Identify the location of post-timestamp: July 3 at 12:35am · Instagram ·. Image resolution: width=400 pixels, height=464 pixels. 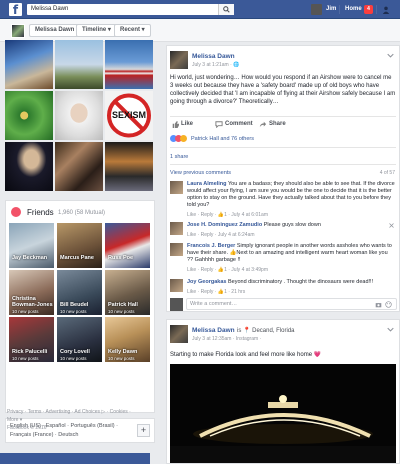
(226, 339).